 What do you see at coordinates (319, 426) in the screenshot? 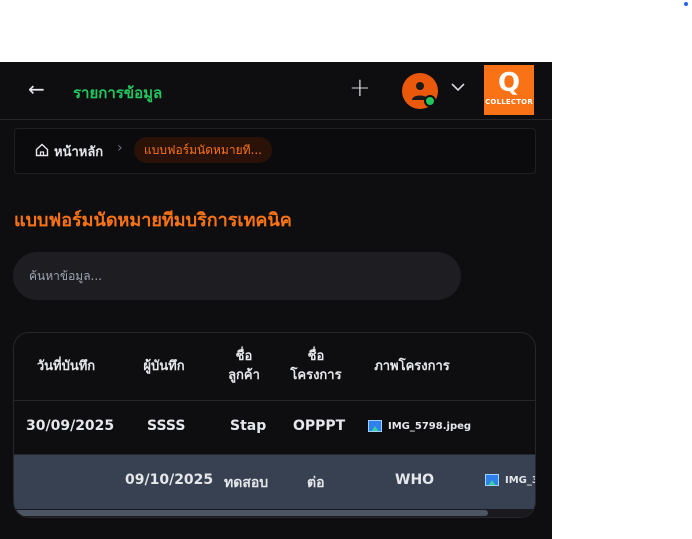
I see `table-cell-project: OPPPT` at bounding box center [319, 426].